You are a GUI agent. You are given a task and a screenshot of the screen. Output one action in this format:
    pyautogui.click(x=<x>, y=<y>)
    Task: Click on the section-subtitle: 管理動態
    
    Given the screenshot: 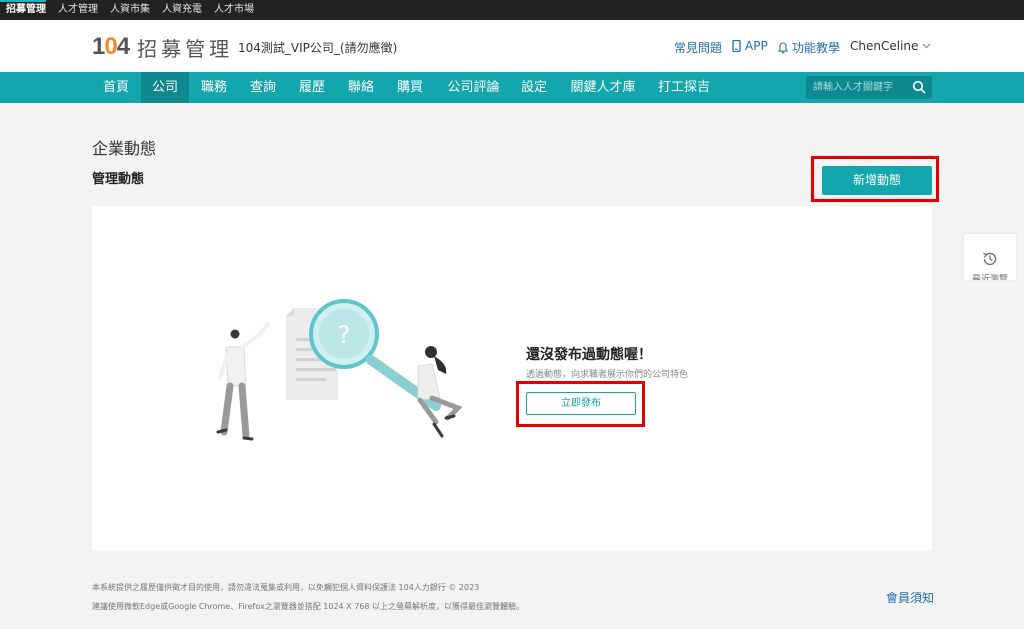 What is the action you would take?
    pyautogui.click(x=118, y=179)
    